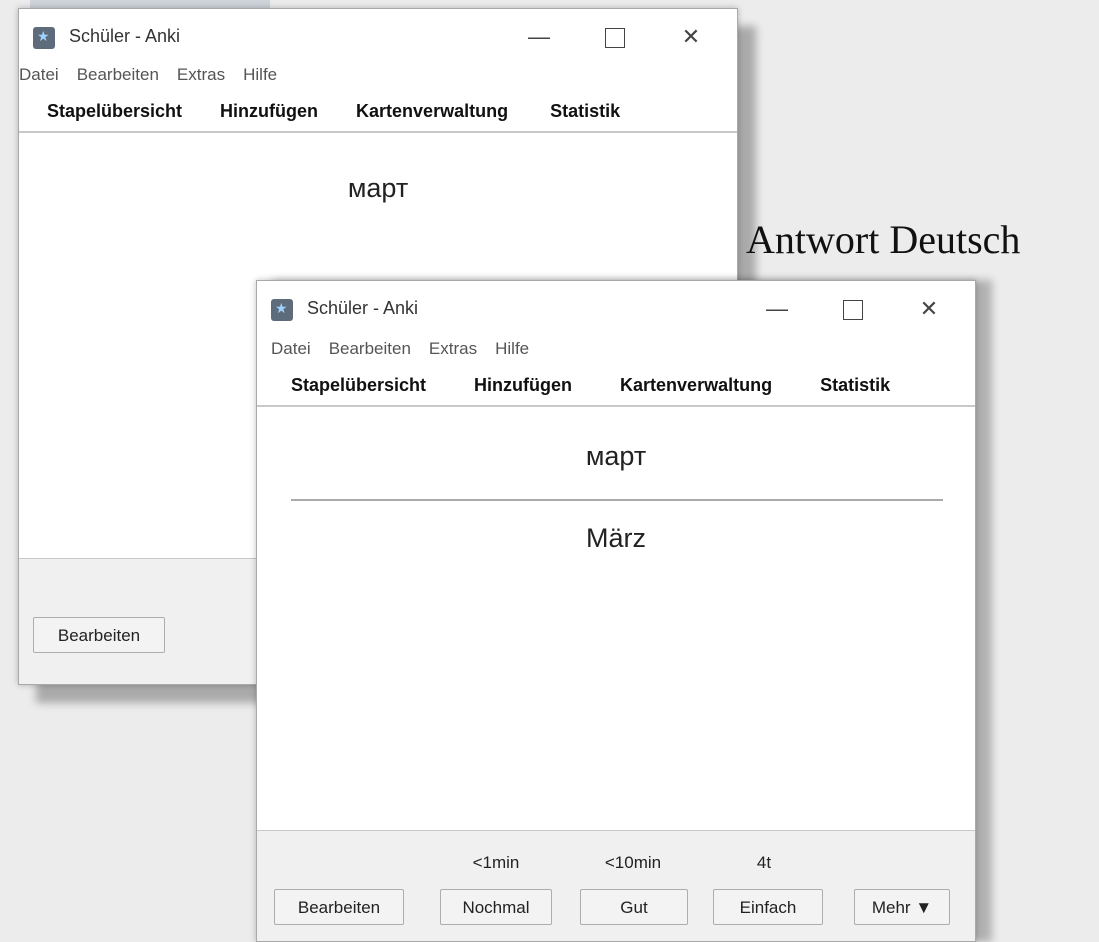 The width and height of the screenshot is (1099, 942). What do you see at coordinates (496, 862) in the screenshot?
I see `interval-again: <1min` at bounding box center [496, 862].